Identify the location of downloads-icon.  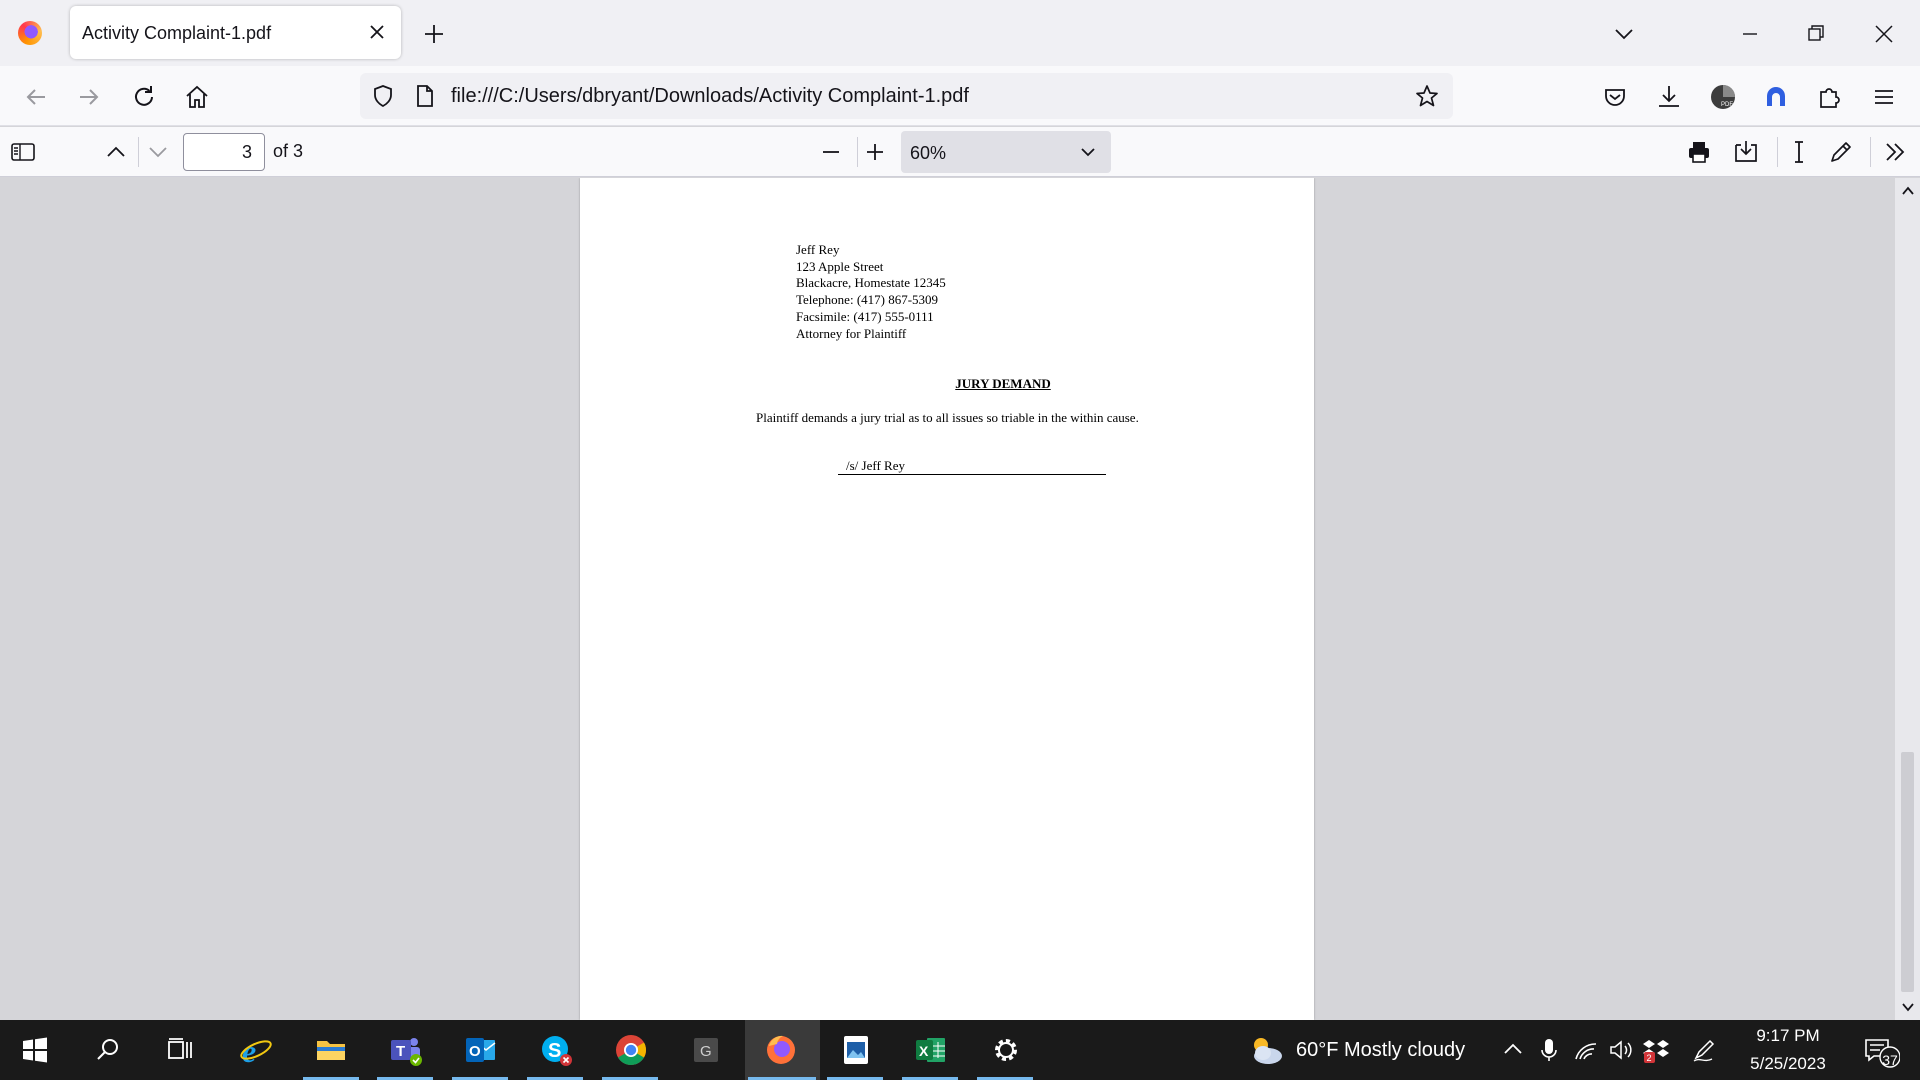
(1669, 97).